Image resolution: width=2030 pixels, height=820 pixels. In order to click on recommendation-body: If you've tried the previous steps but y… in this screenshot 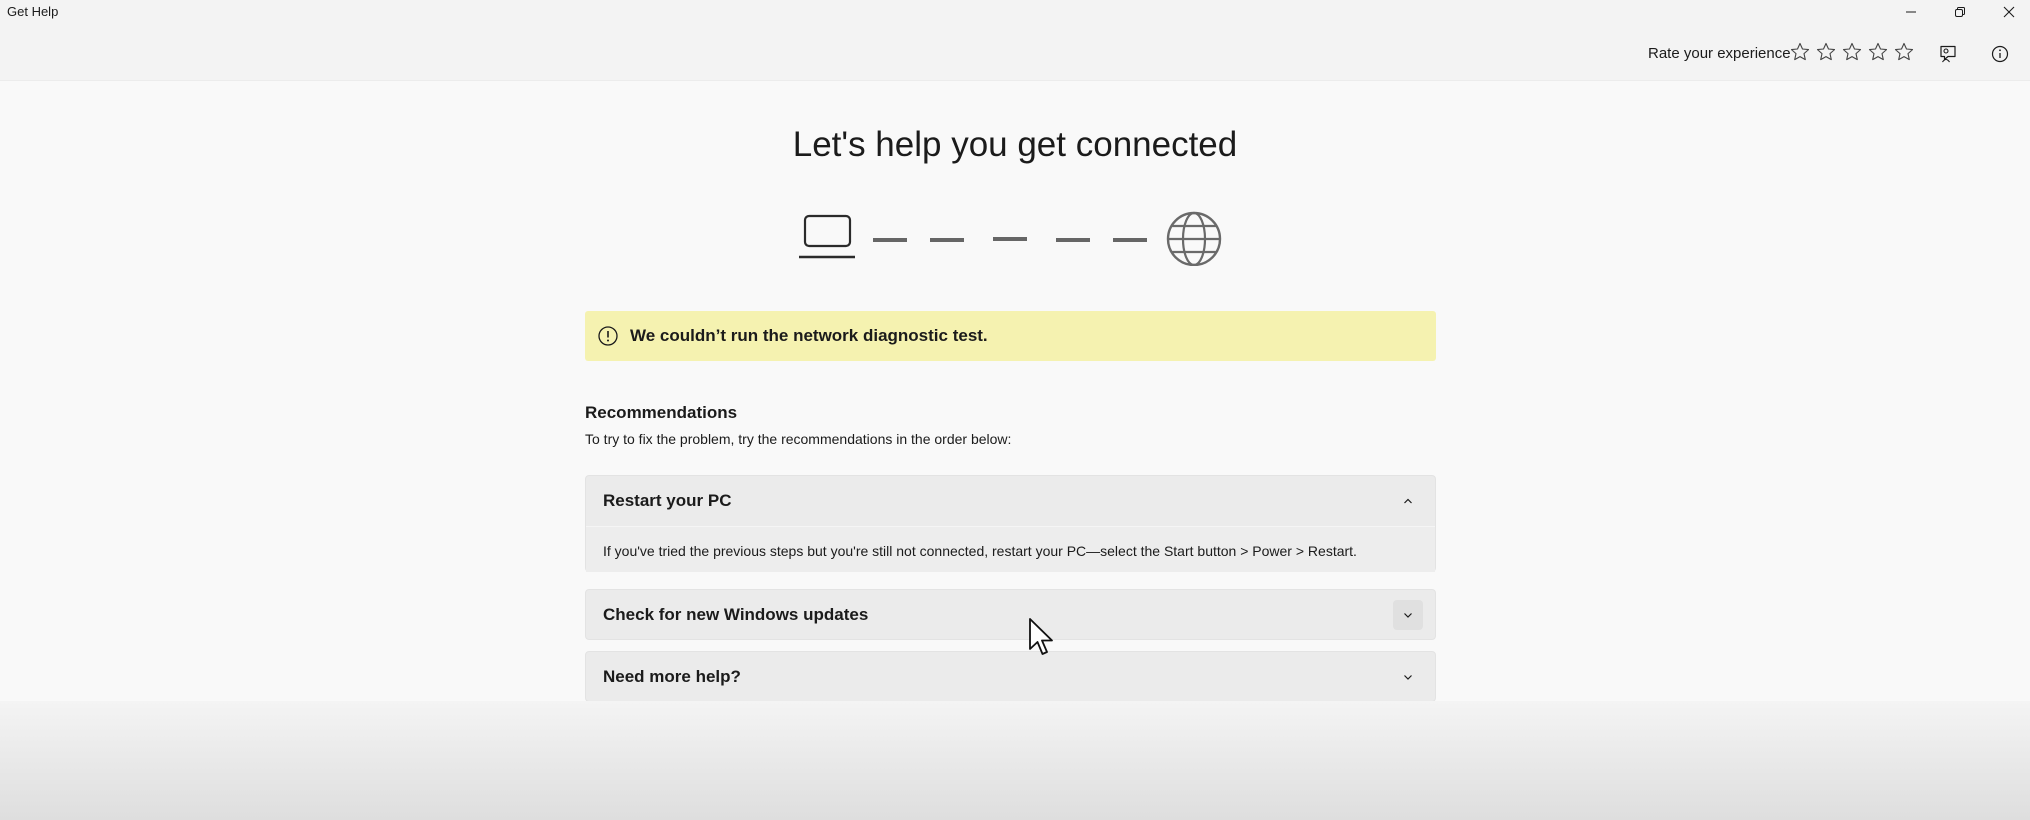, I will do `click(1010, 549)`.